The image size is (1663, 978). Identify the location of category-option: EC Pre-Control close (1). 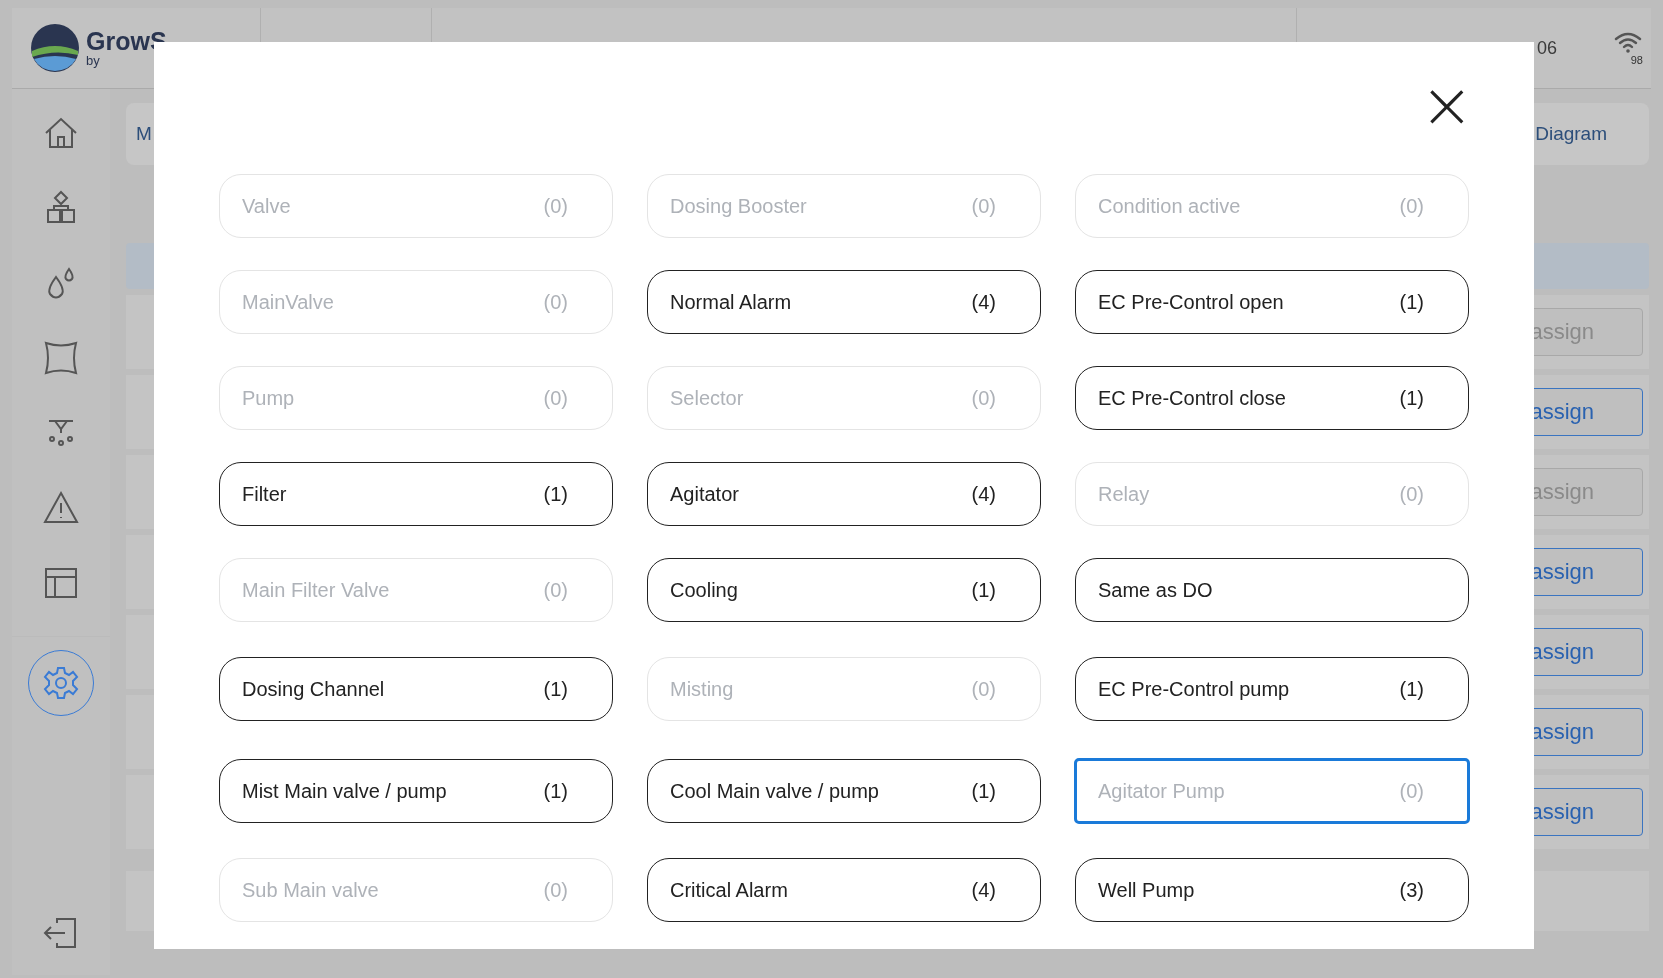
(1272, 398).